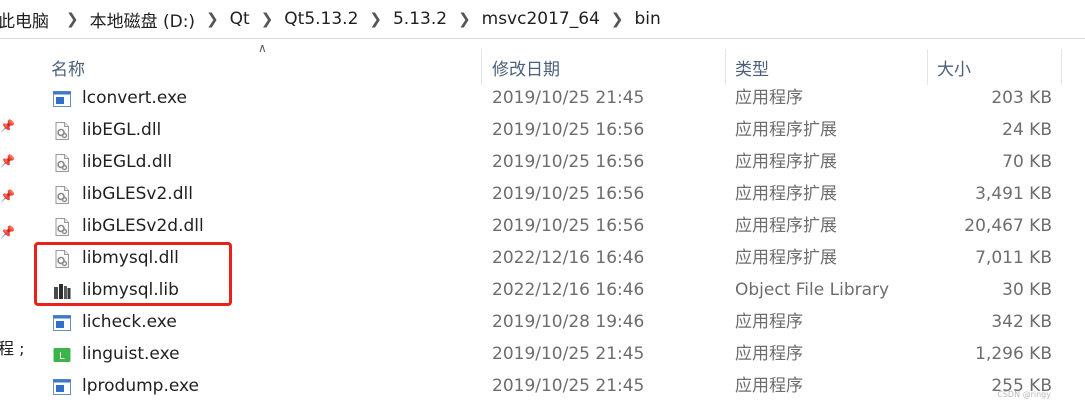 This screenshot has width=1085, height=405. I want to click on column-header-date: 修改日期, so click(526, 67).